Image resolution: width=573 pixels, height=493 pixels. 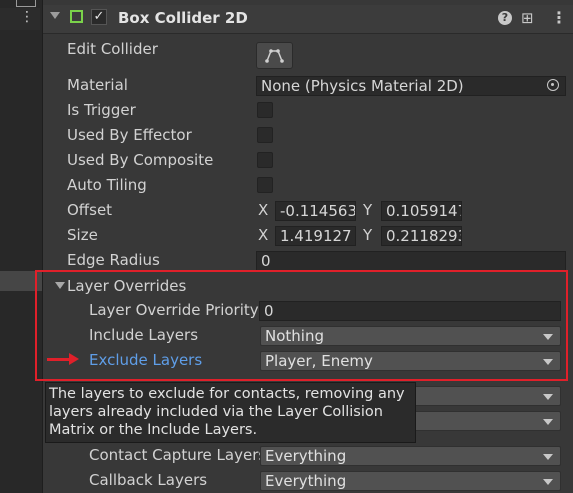 I want to click on box-collider-icon, so click(x=76, y=16).